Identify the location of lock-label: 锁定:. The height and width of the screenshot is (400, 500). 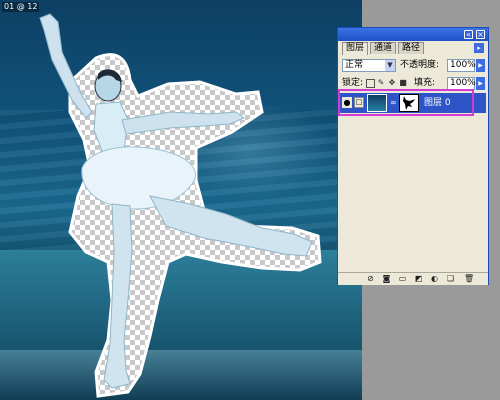
(353, 83).